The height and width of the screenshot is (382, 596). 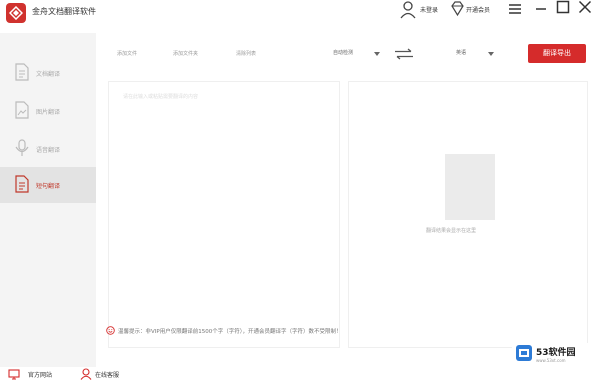 I want to click on watermark-logo-icon, so click(x=524, y=353).